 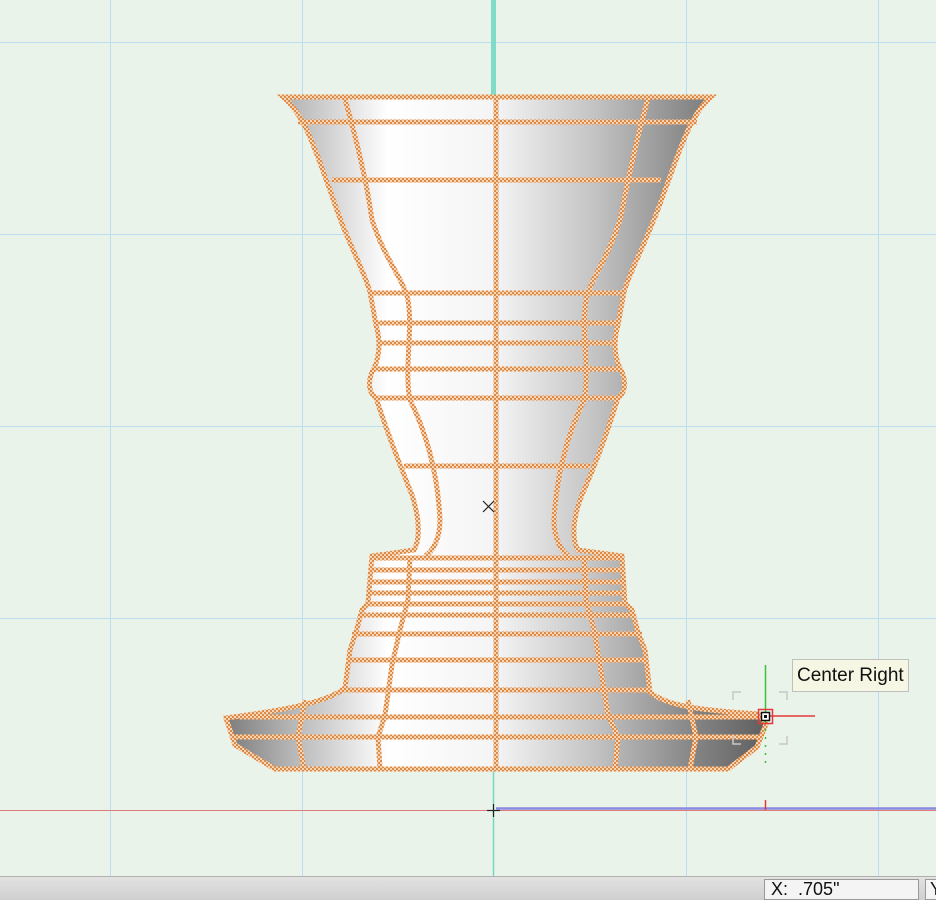 I want to click on snap-tooltip-label: Center Right, so click(x=850, y=675).